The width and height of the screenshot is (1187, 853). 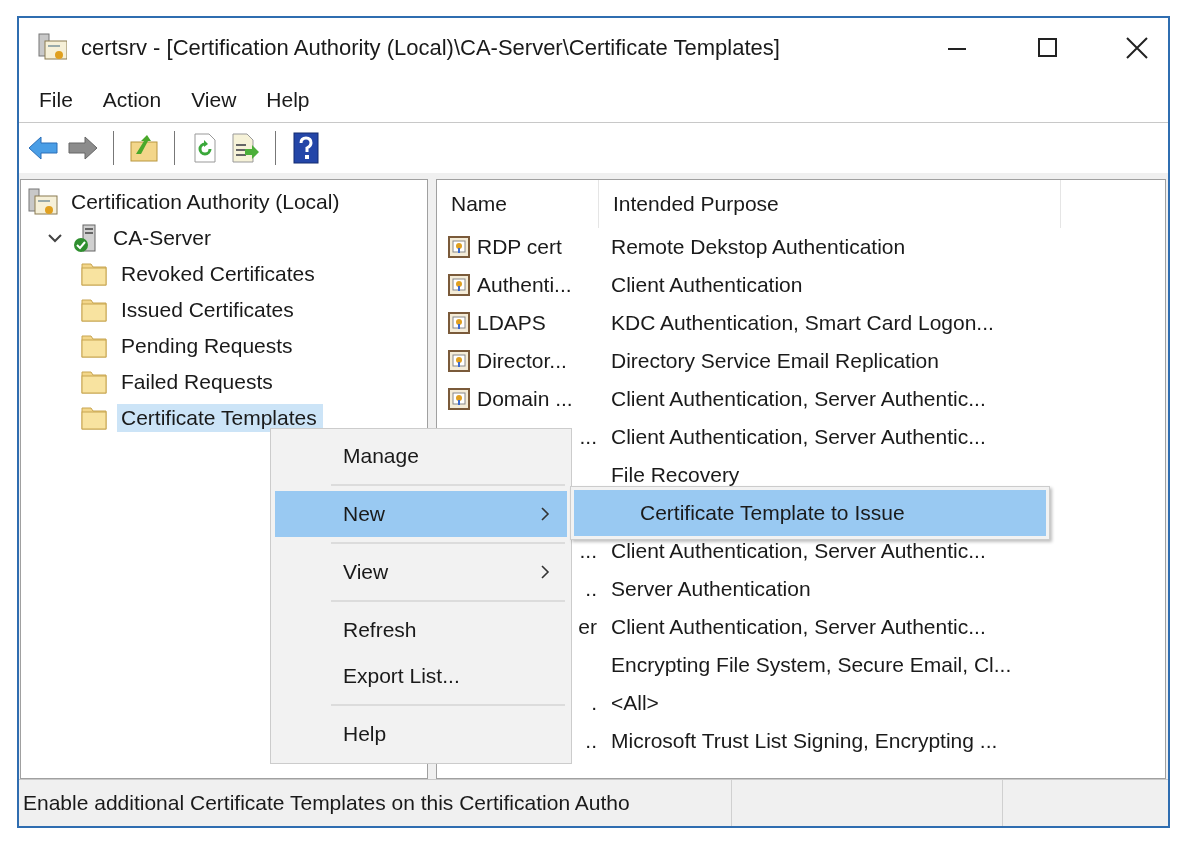 I want to click on status-text: Enable additional Certificate Templates on this Certification Autho, so click(x=326, y=803).